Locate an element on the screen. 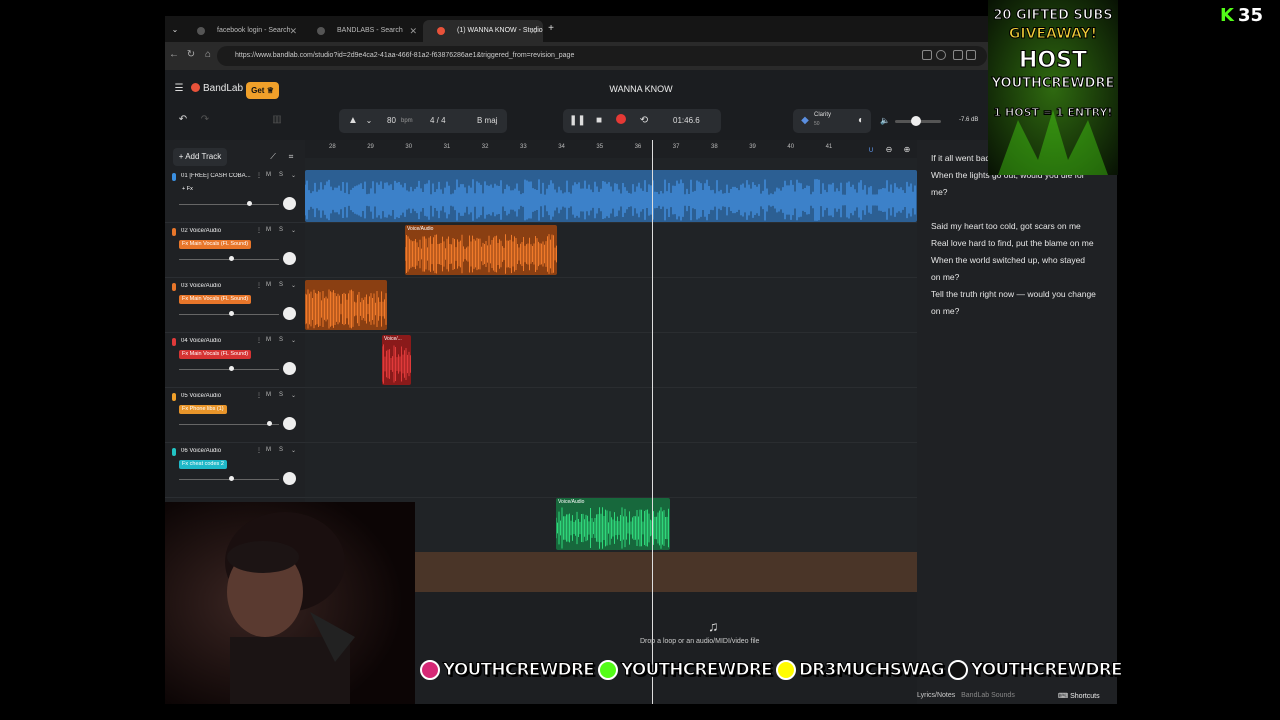 The image size is (1280, 720). reload-icon: ↻ is located at coordinates (191, 54).